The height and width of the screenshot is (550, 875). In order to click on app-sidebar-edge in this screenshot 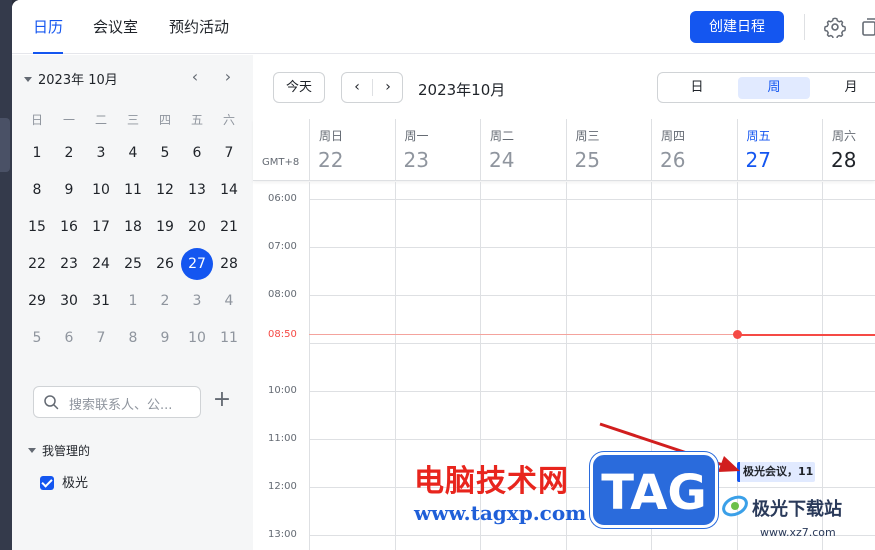, I will do `click(6, 275)`.